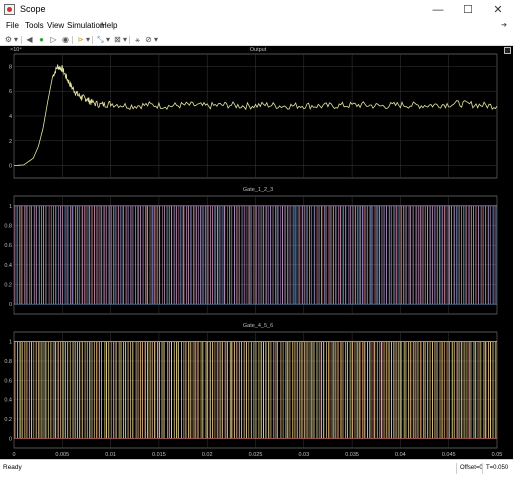  Describe the element at coordinates (10, 207) in the screenshot. I see `y-tick-label: 1` at that location.